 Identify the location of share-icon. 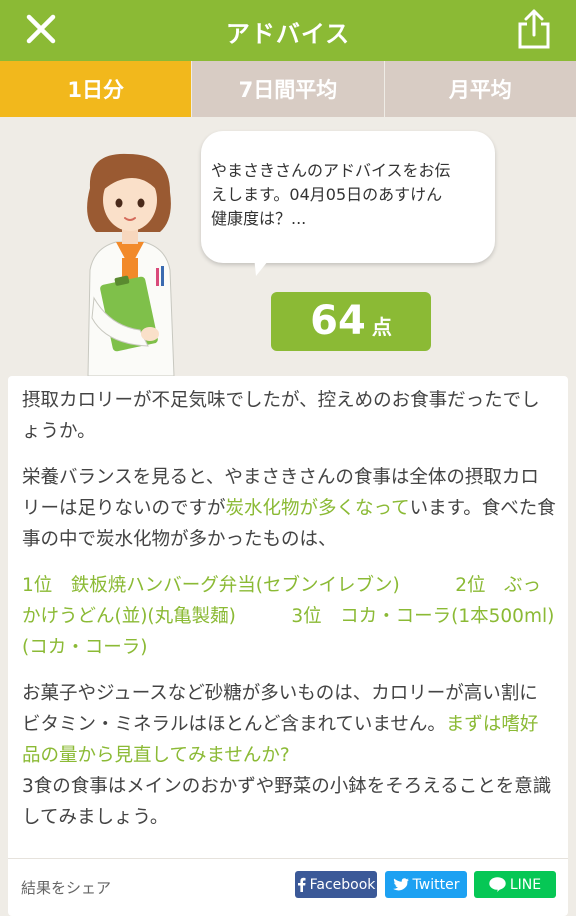
(534, 29).